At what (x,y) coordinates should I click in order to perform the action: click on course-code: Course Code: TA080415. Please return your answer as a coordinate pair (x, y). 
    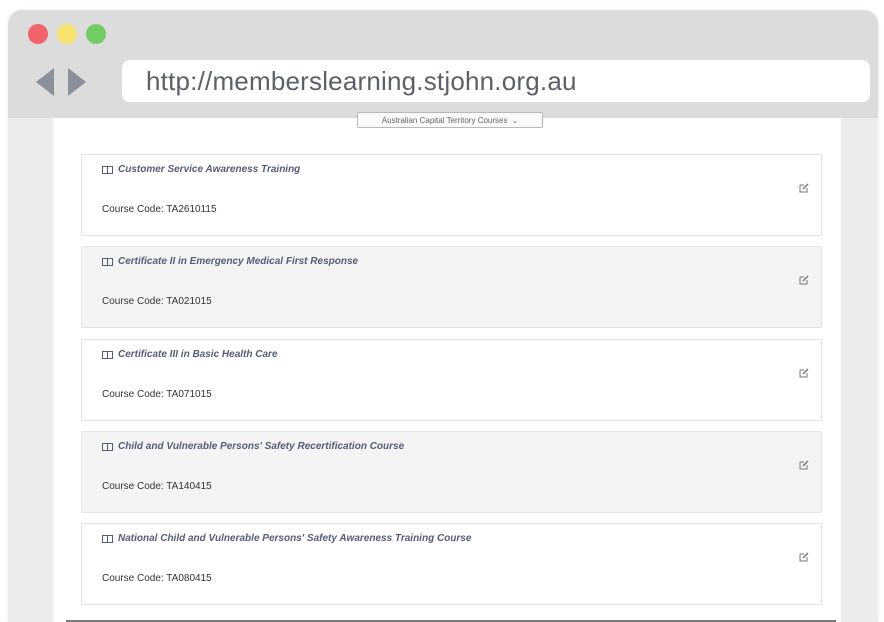
    Looking at the image, I should click on (157, 578).